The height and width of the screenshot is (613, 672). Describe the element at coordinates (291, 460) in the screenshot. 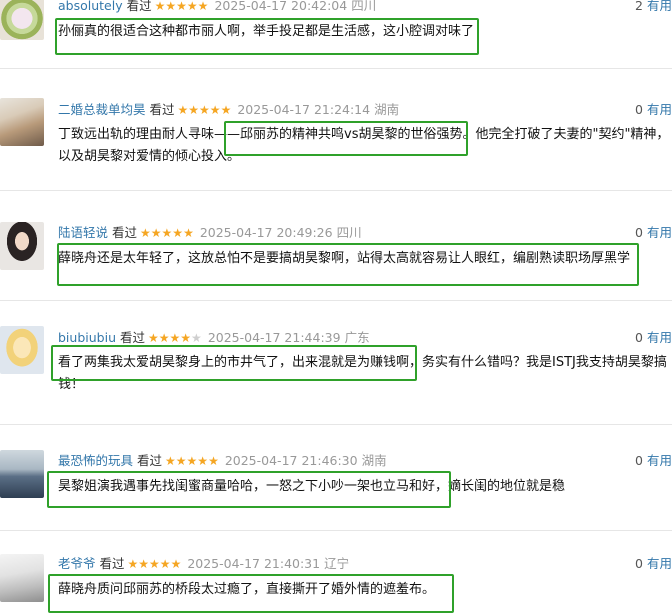

I see `review-date: 2025-04-17 21:46:30` at that location.